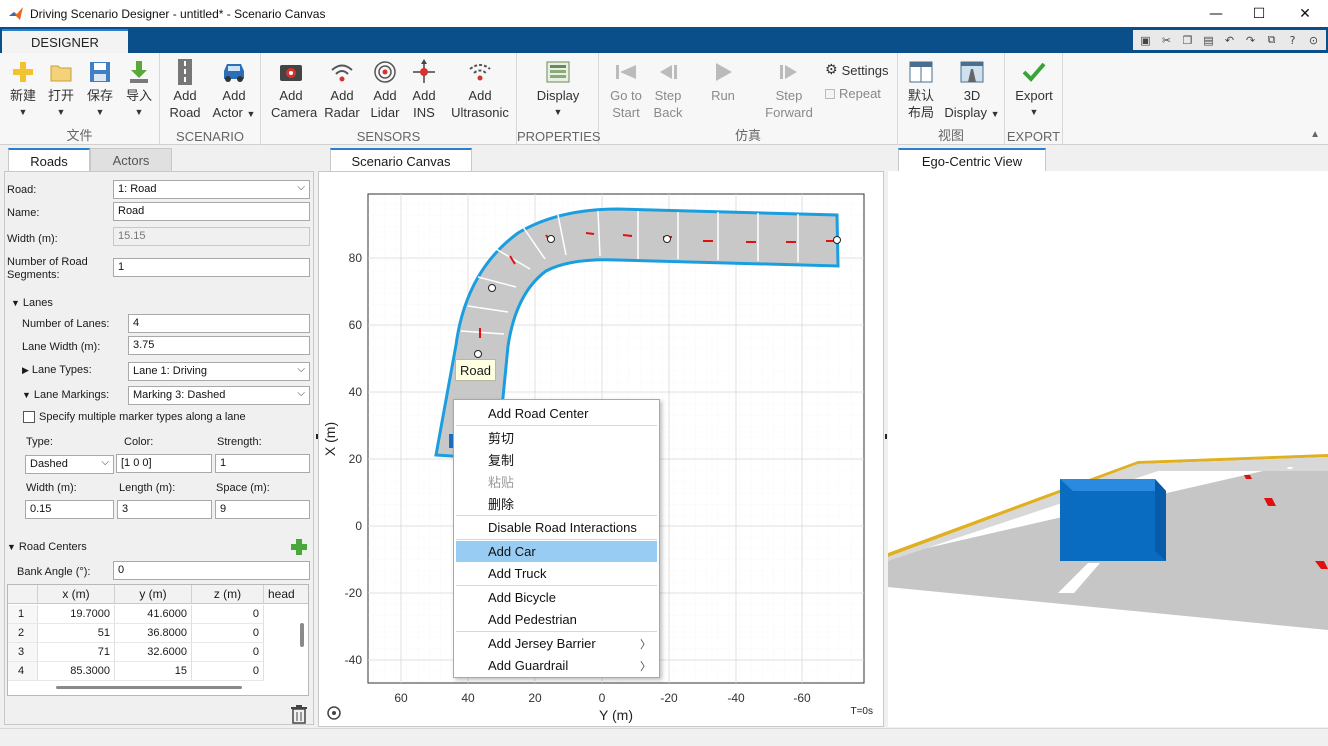 The image size is (1328, 746). What do you see at coordinates (1034, 90) in the screenshot?
I see `export-button: Export ▼` at bounding box center [1034, 90].